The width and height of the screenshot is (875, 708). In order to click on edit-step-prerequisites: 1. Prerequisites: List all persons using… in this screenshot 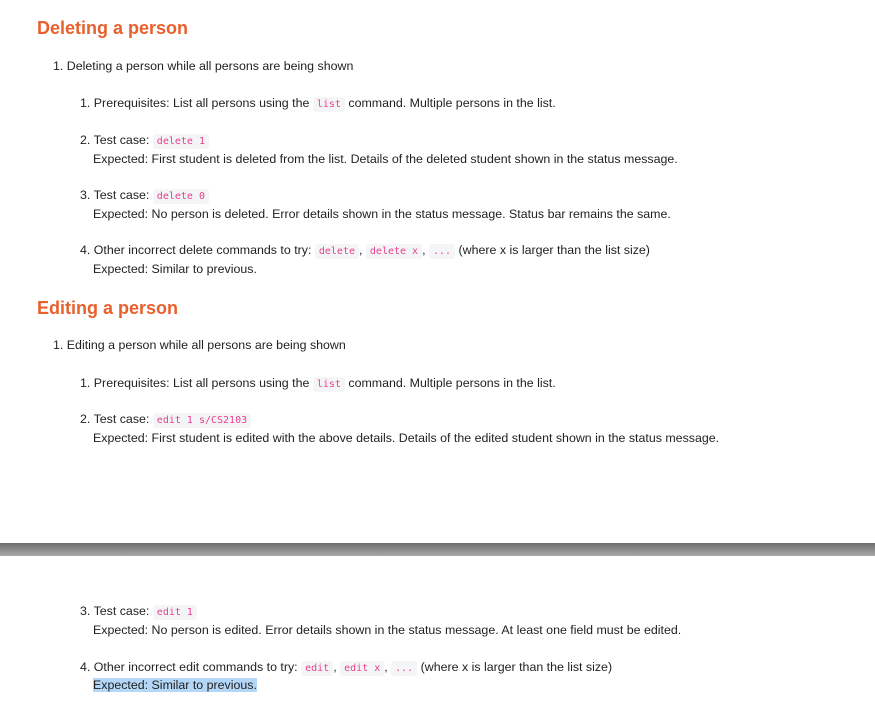, I will do `click(318, 384)`.